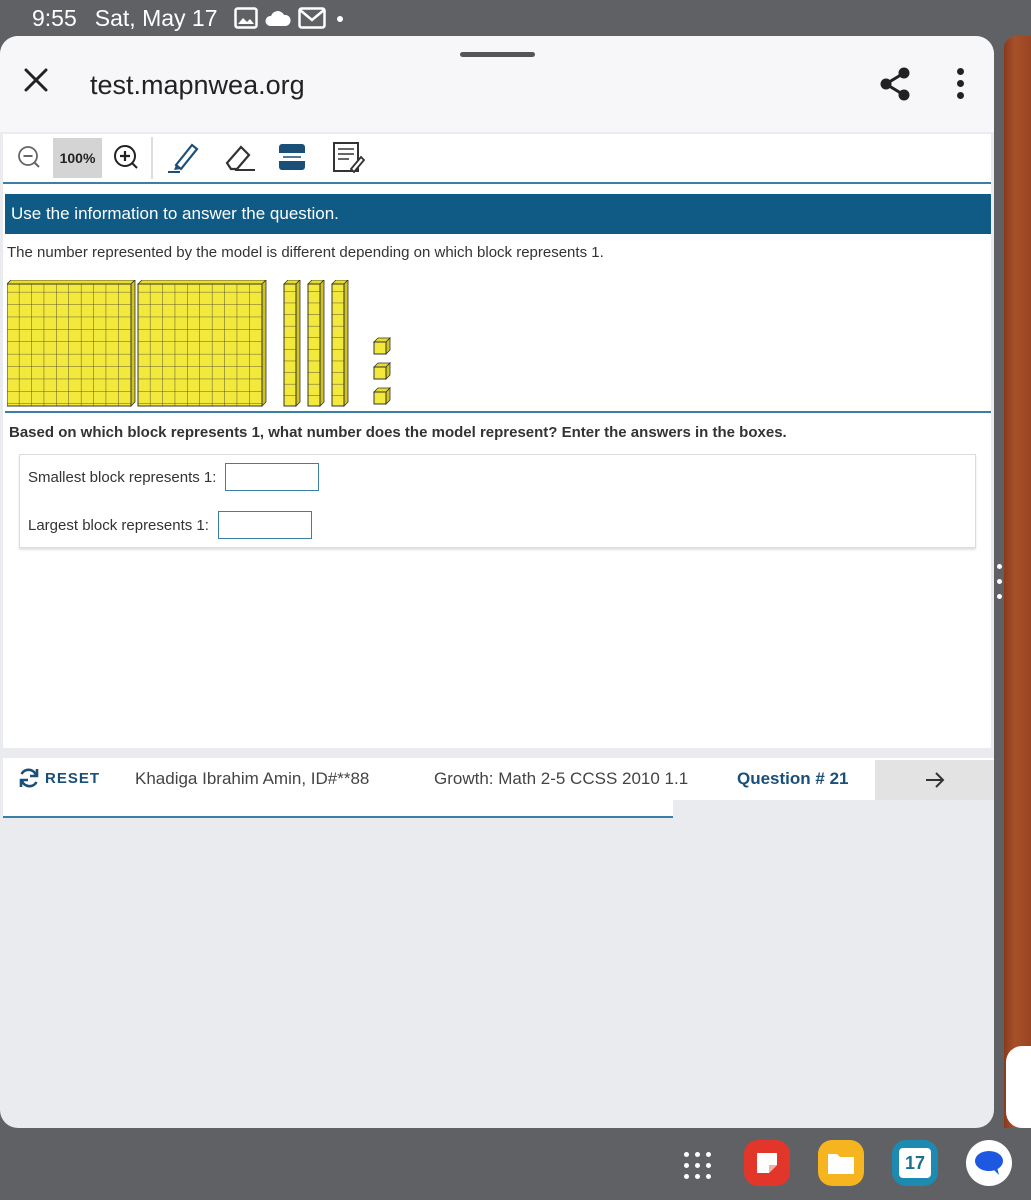 Image resolution: width=1031 pixels, height=1200 pixels. Describe the element at coordinates (767, 1163) in the screenshot. I see `notes-app-icon` at that location.